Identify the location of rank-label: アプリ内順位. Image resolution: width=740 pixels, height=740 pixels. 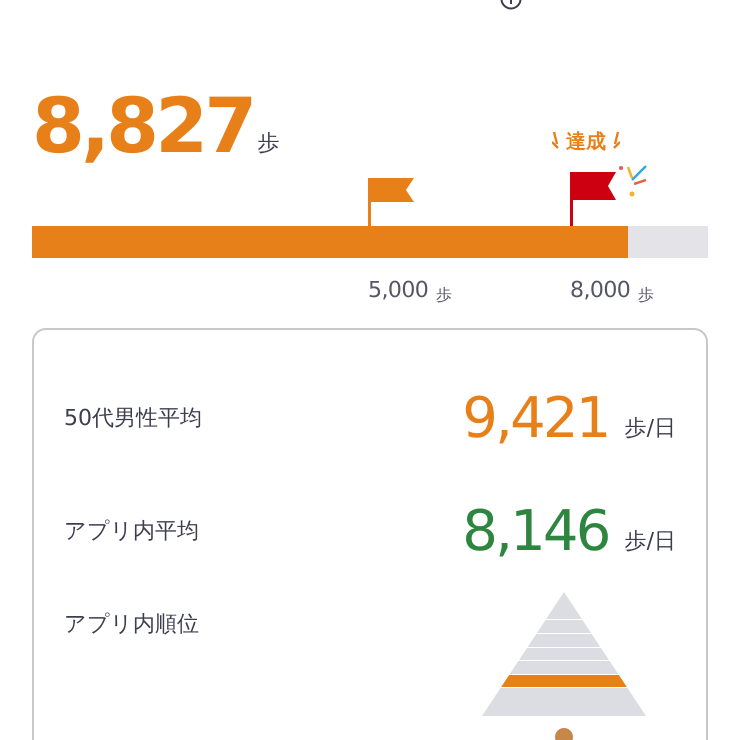
(131, 625).